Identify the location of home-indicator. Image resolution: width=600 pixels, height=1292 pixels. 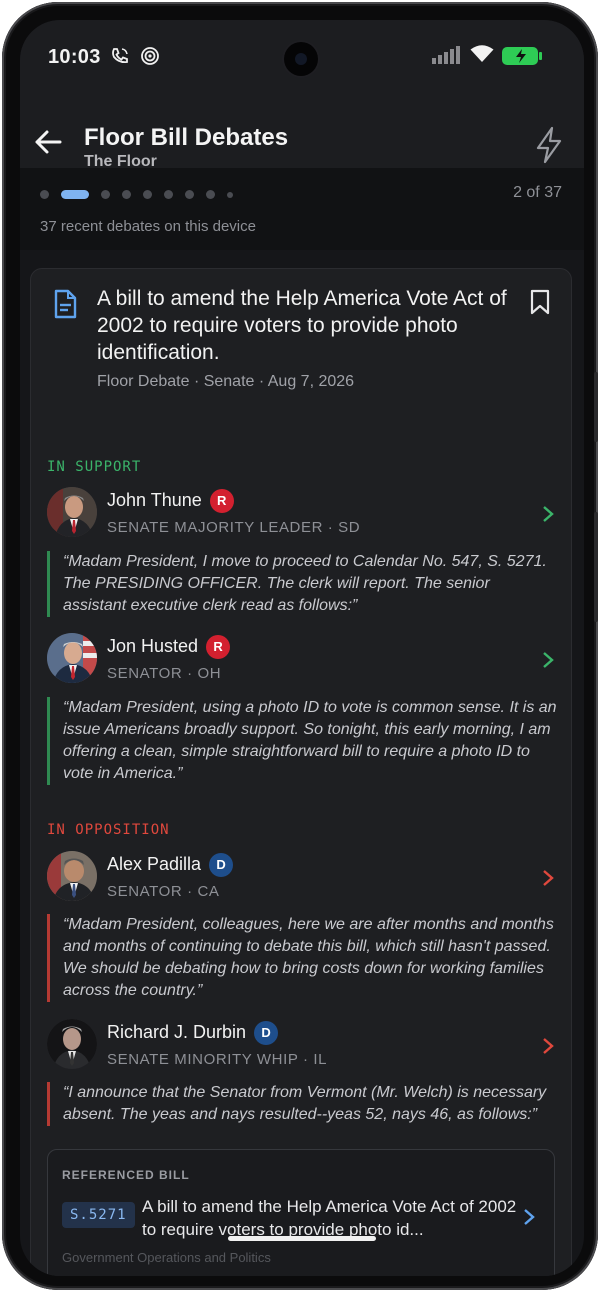
(302, 1238).